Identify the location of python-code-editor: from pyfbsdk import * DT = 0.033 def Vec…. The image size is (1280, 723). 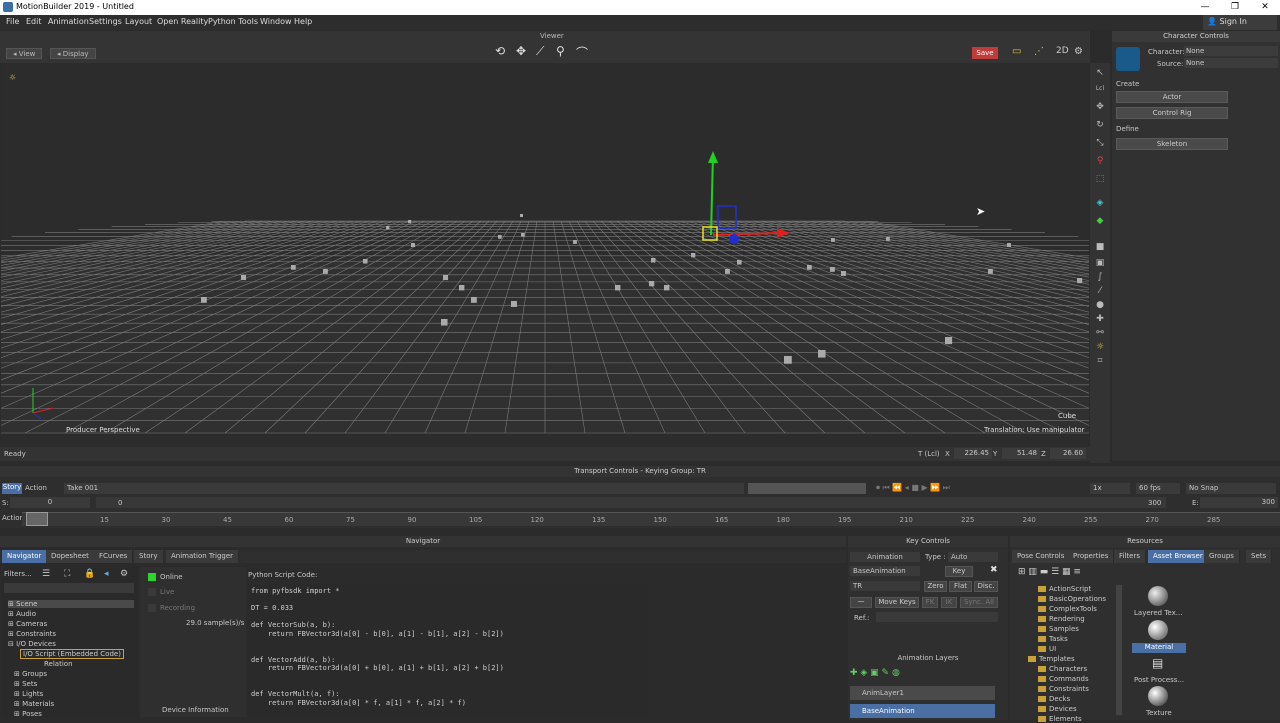
(448, 651).